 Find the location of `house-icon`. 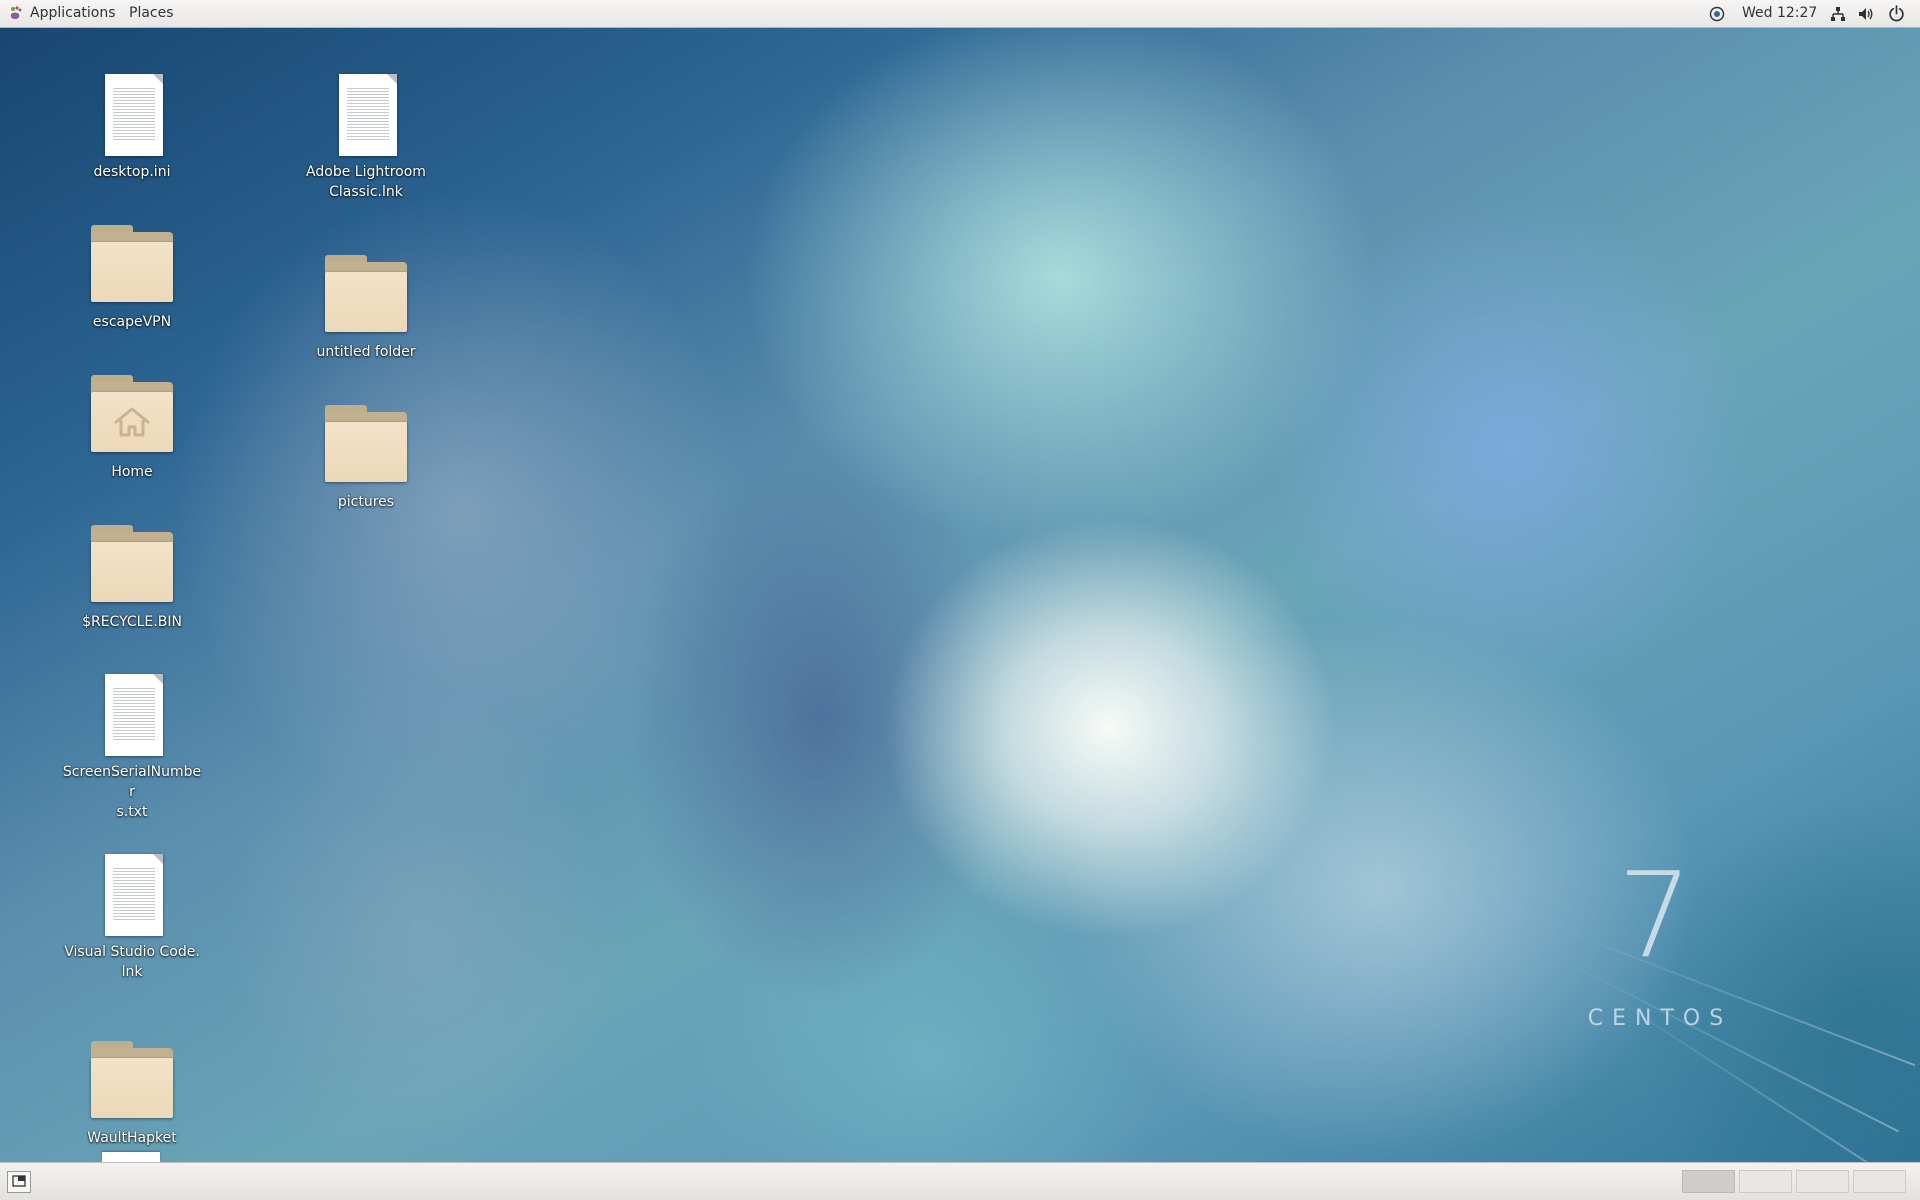

house-icon is located at coordinates (132, 422).